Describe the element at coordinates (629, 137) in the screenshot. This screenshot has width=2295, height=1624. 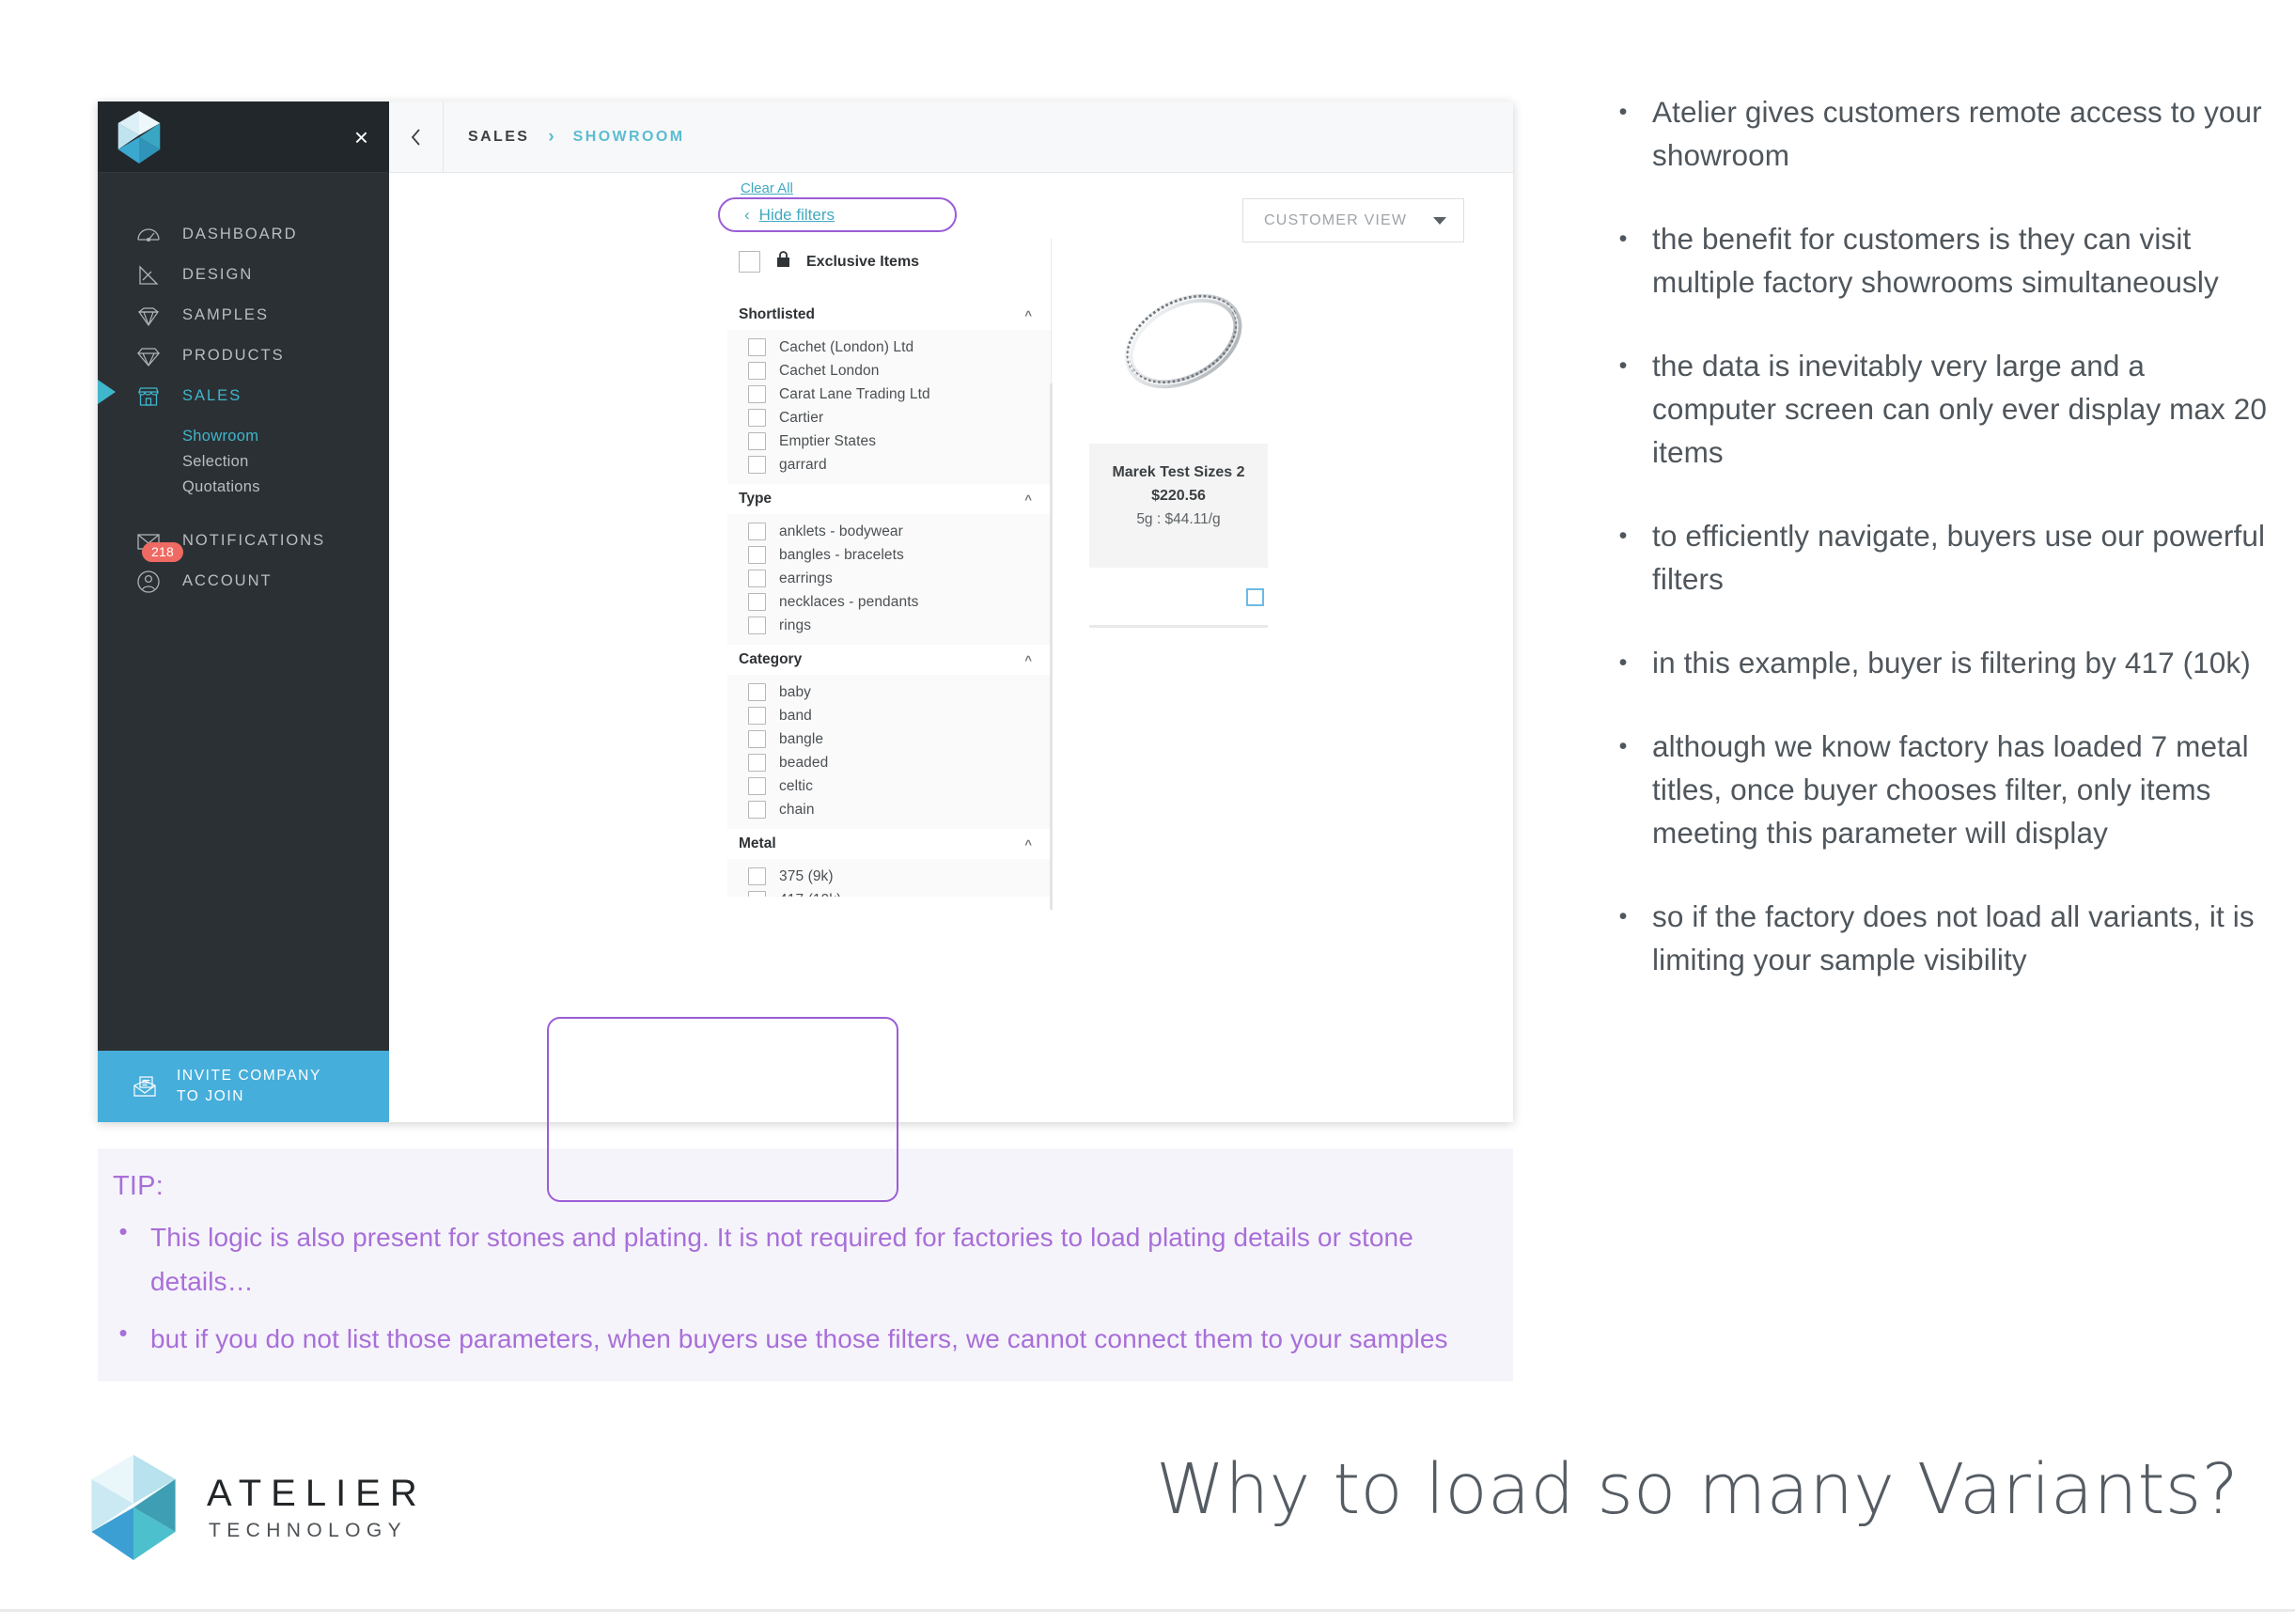
I see `breadcrumb-showroom: SHOWROOM` at that location.